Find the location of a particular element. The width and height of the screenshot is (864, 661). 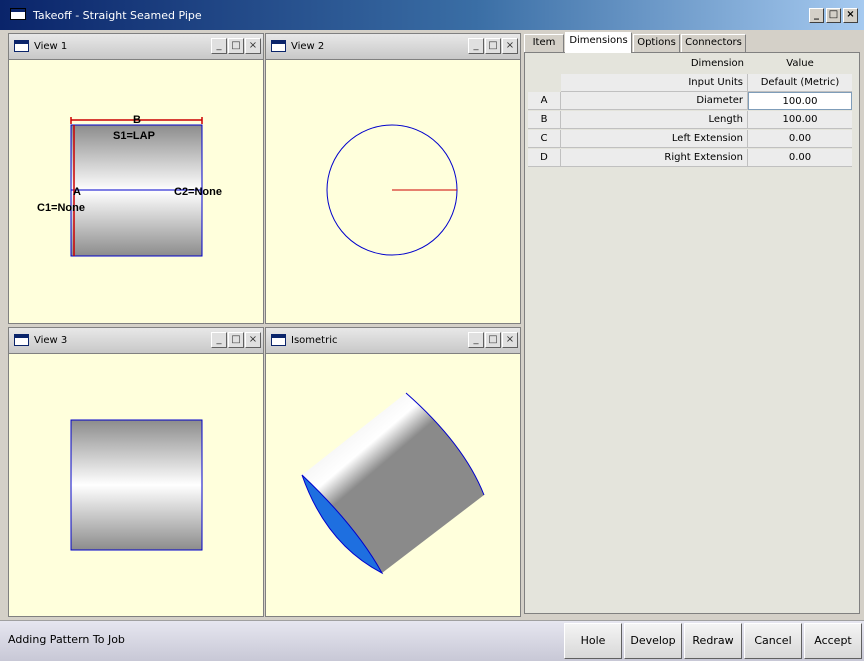

grid-row-letter: B is located at coordinates (544, 120).